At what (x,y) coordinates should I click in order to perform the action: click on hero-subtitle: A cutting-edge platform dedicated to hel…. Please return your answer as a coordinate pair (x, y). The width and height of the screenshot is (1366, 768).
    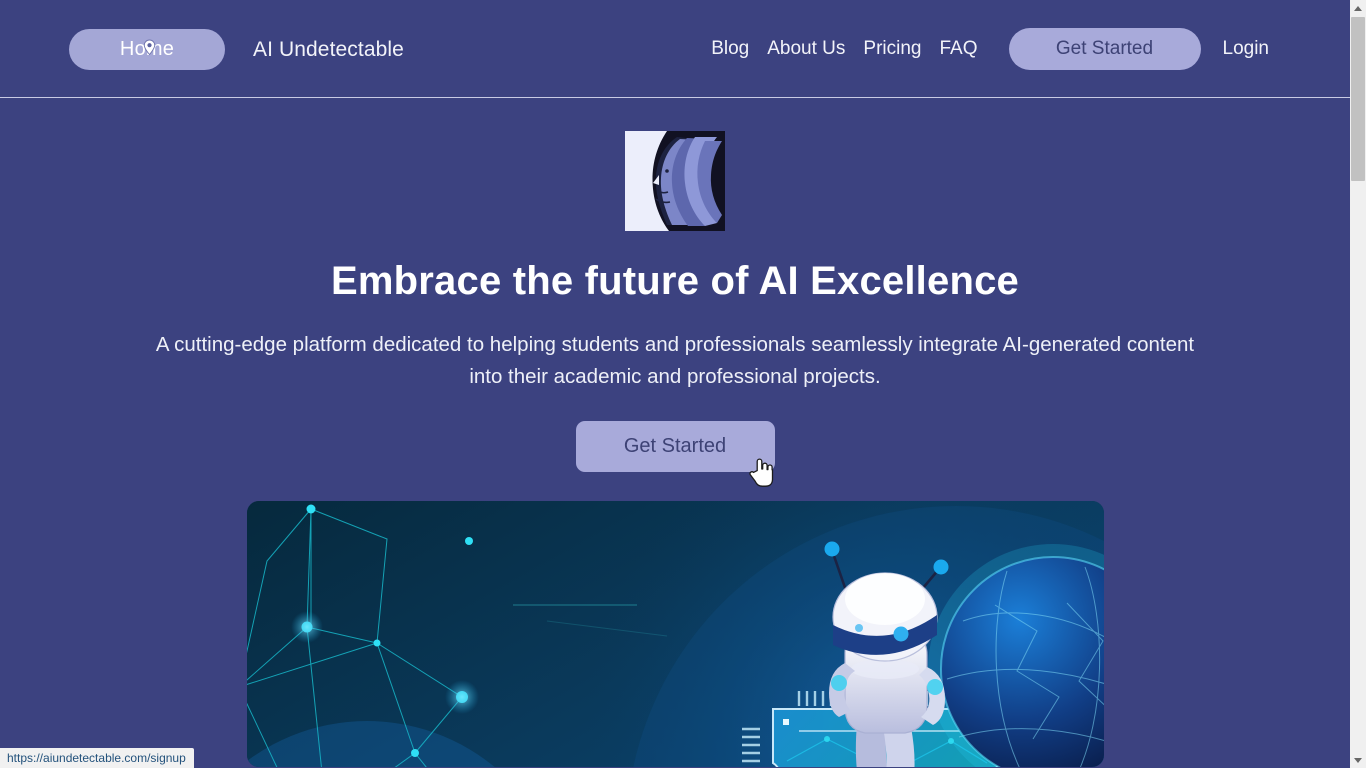
    Looking at the image, I should click on (675, 360).